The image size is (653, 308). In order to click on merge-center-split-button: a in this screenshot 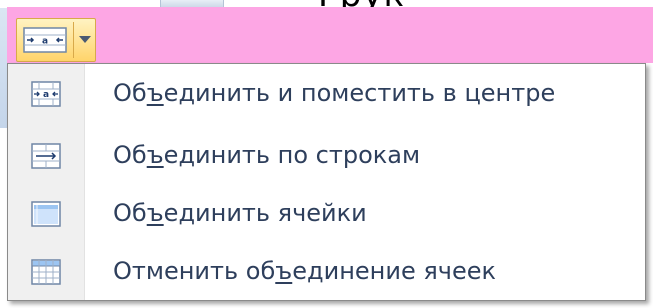, I will do `click(56, 40)`.